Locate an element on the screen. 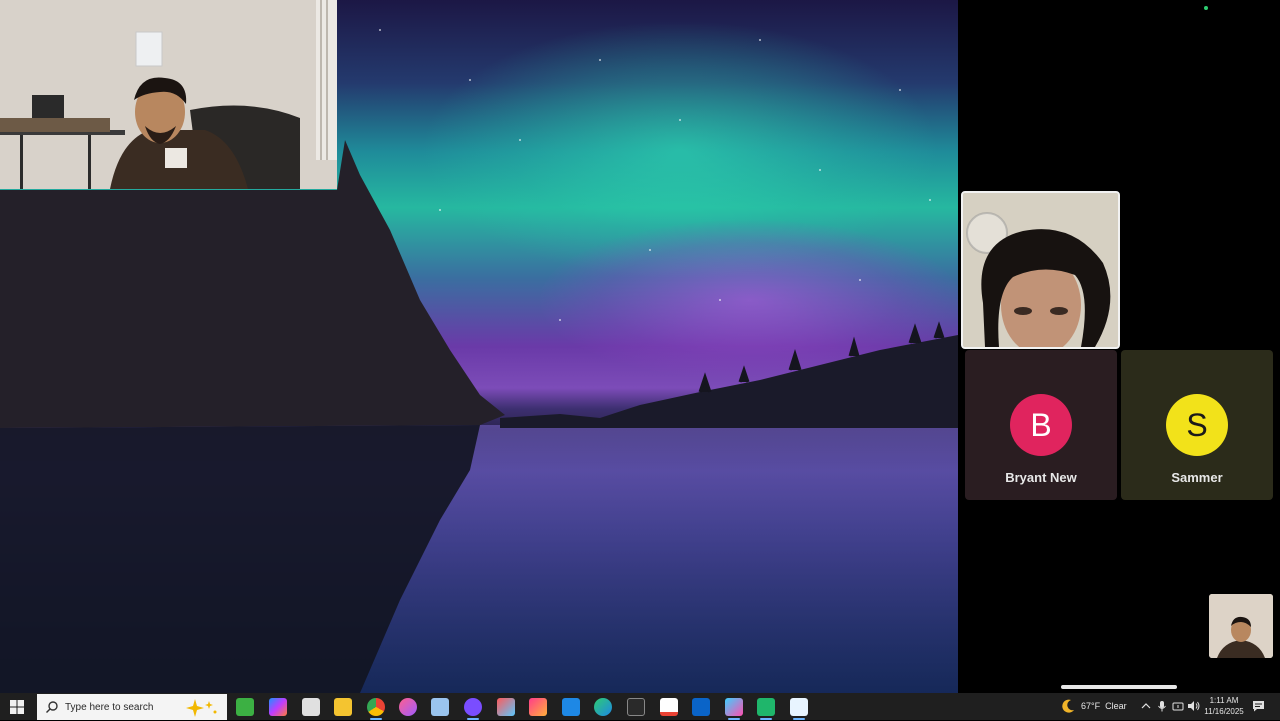 The image size is (1280, 721). chrome-icon is located at coordinates (376, 709).